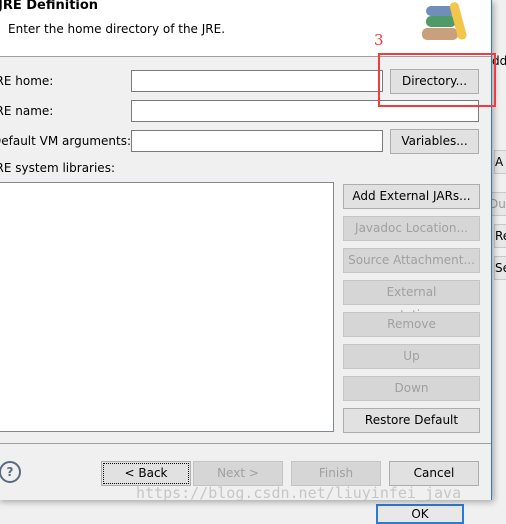  What do you see at coordinates (57, 168) in the screenshot?
I see `libs-label: JRE system libraries:` at bounding box center [57, 168].